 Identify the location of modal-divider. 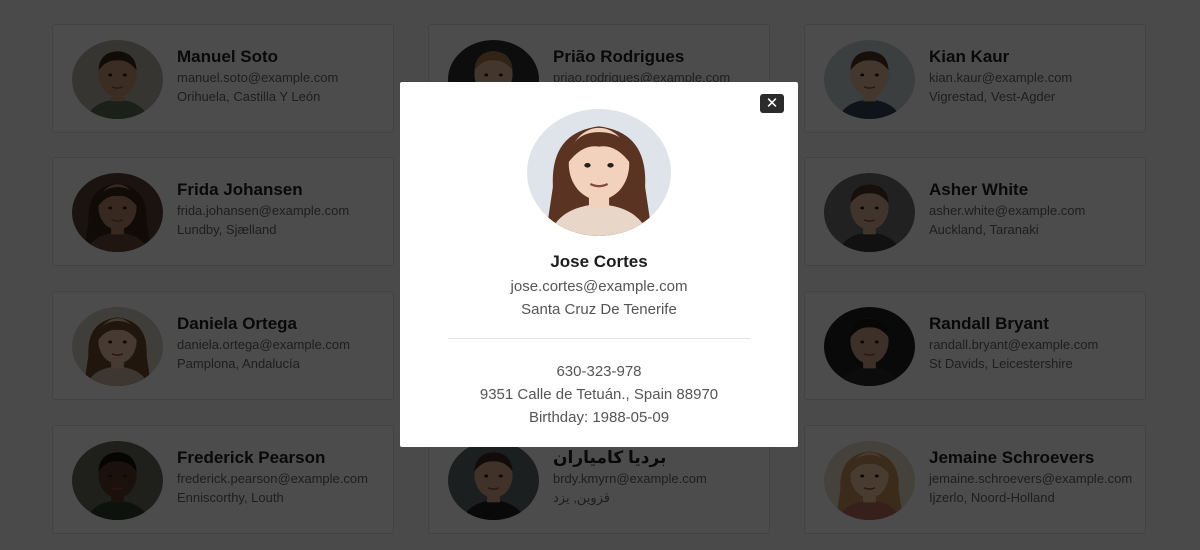
(599, 338).